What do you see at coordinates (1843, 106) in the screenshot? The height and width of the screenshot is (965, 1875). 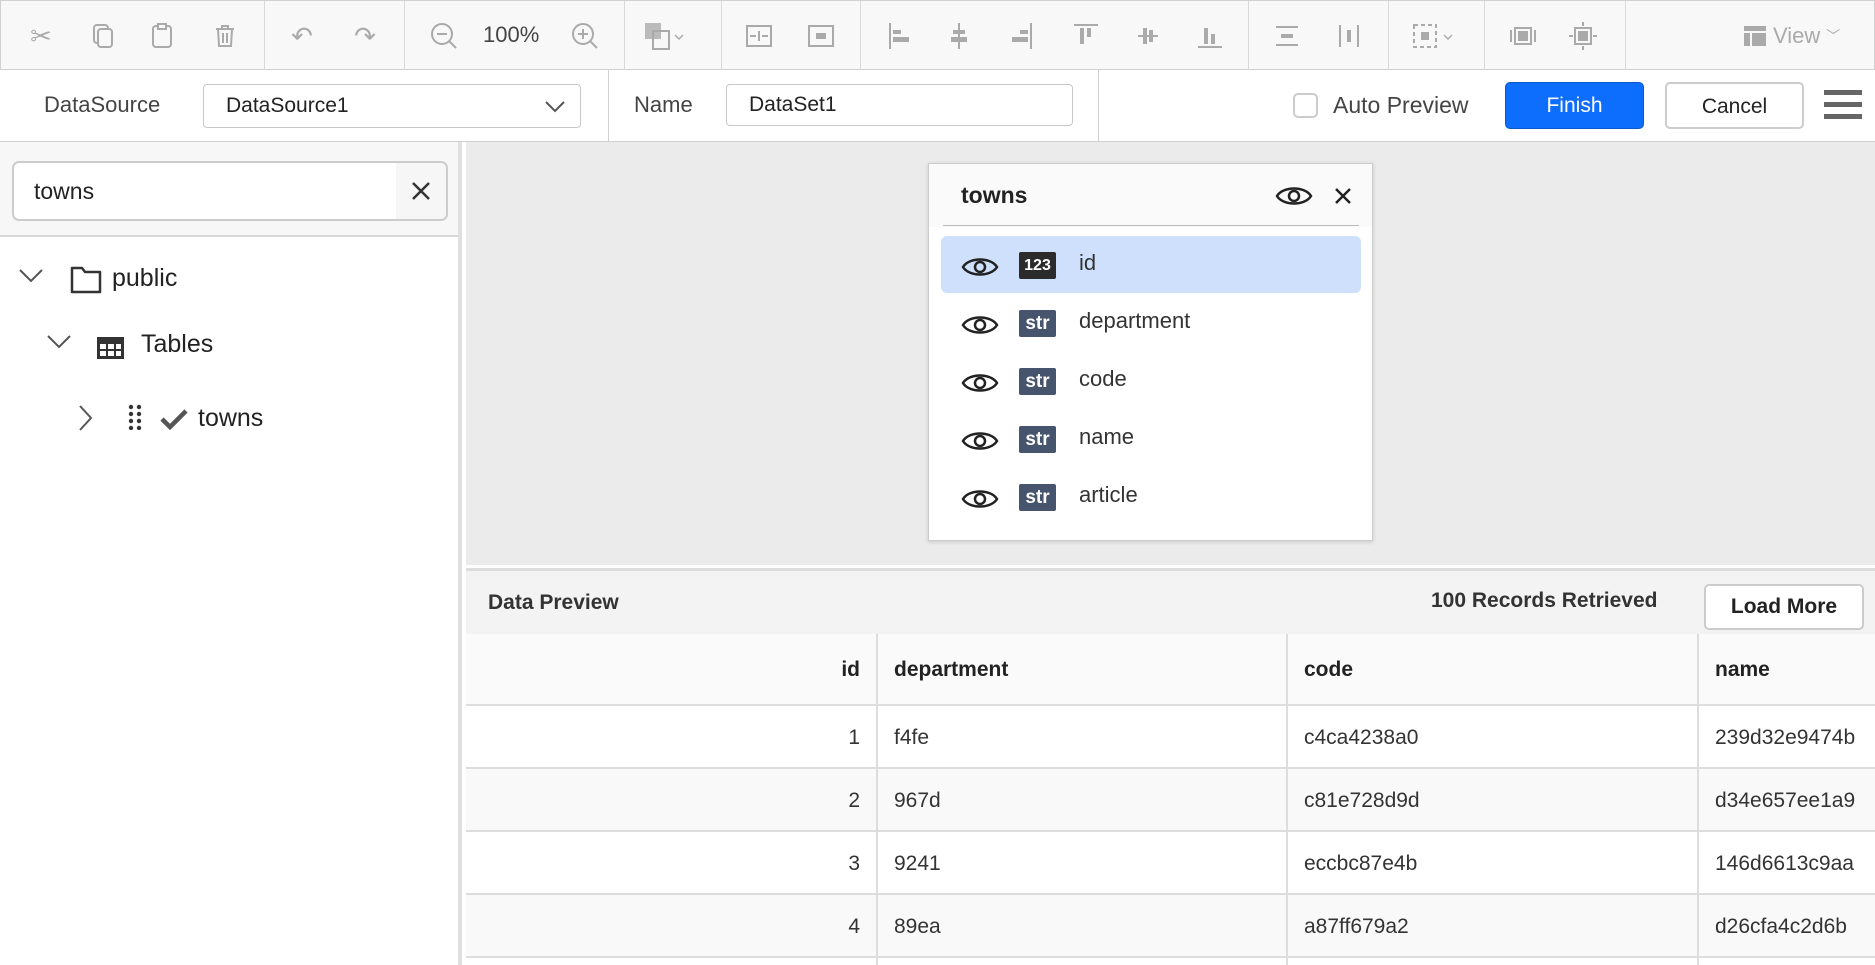 I see `menu-icon` at bounding box center [1843, 106].